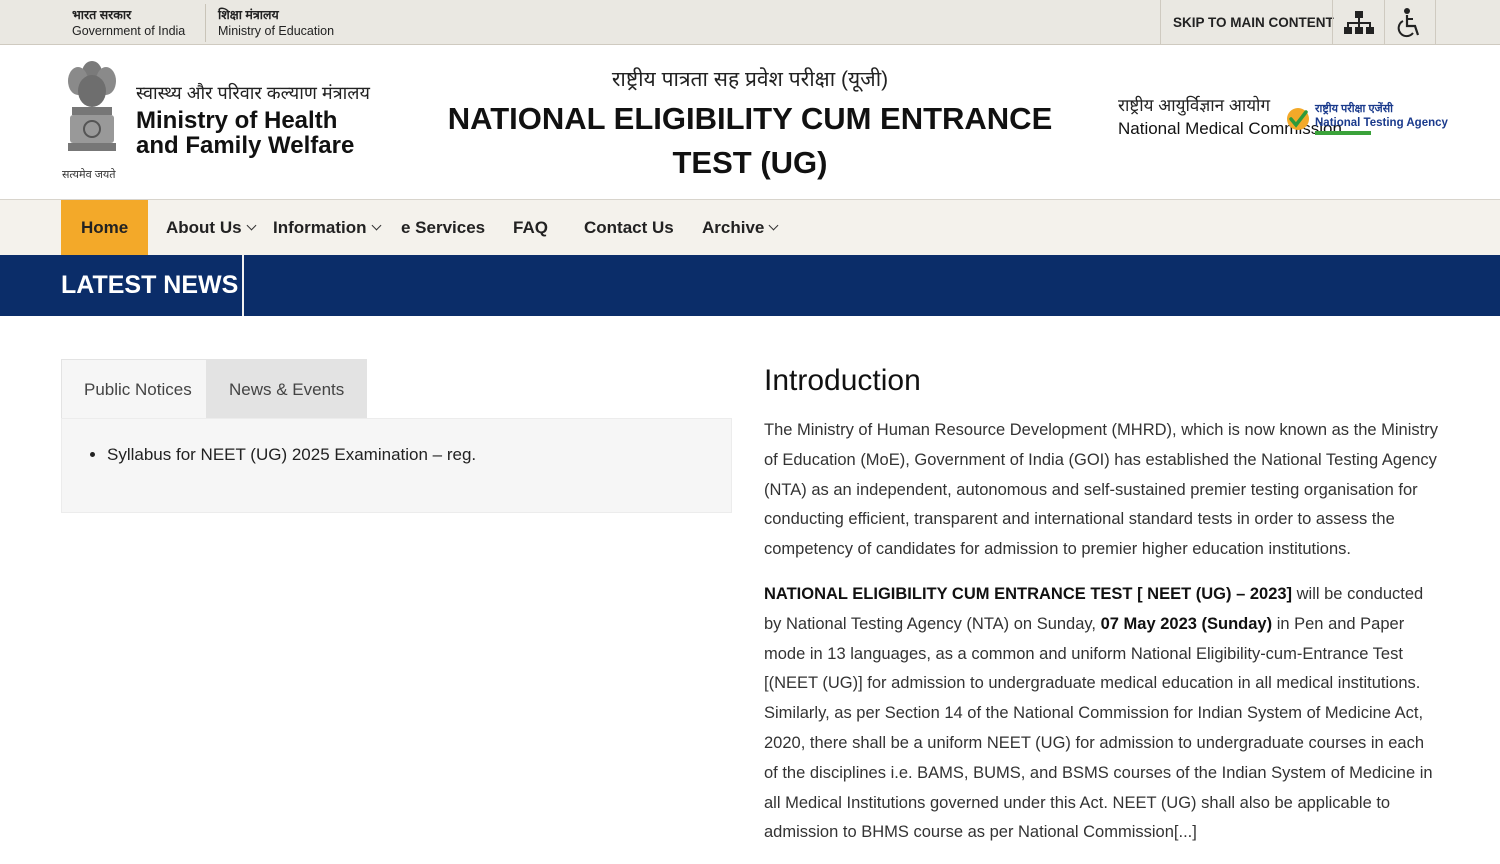 This screenshot has width=1500, height=864. I want to click on accessibility-button, so click(1410, 22).